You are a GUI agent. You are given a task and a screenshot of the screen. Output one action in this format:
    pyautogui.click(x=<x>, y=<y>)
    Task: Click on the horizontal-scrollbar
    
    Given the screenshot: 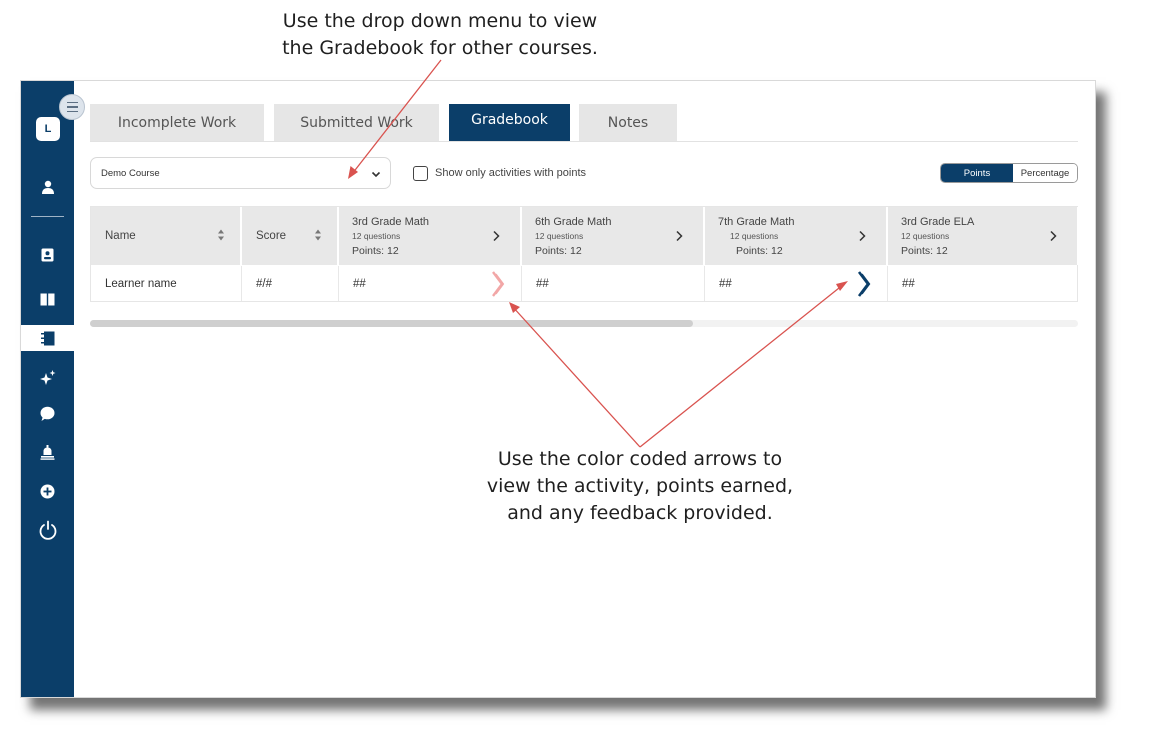 What is the action you would take?
    pyautogui.click(x=584, y=323)
    